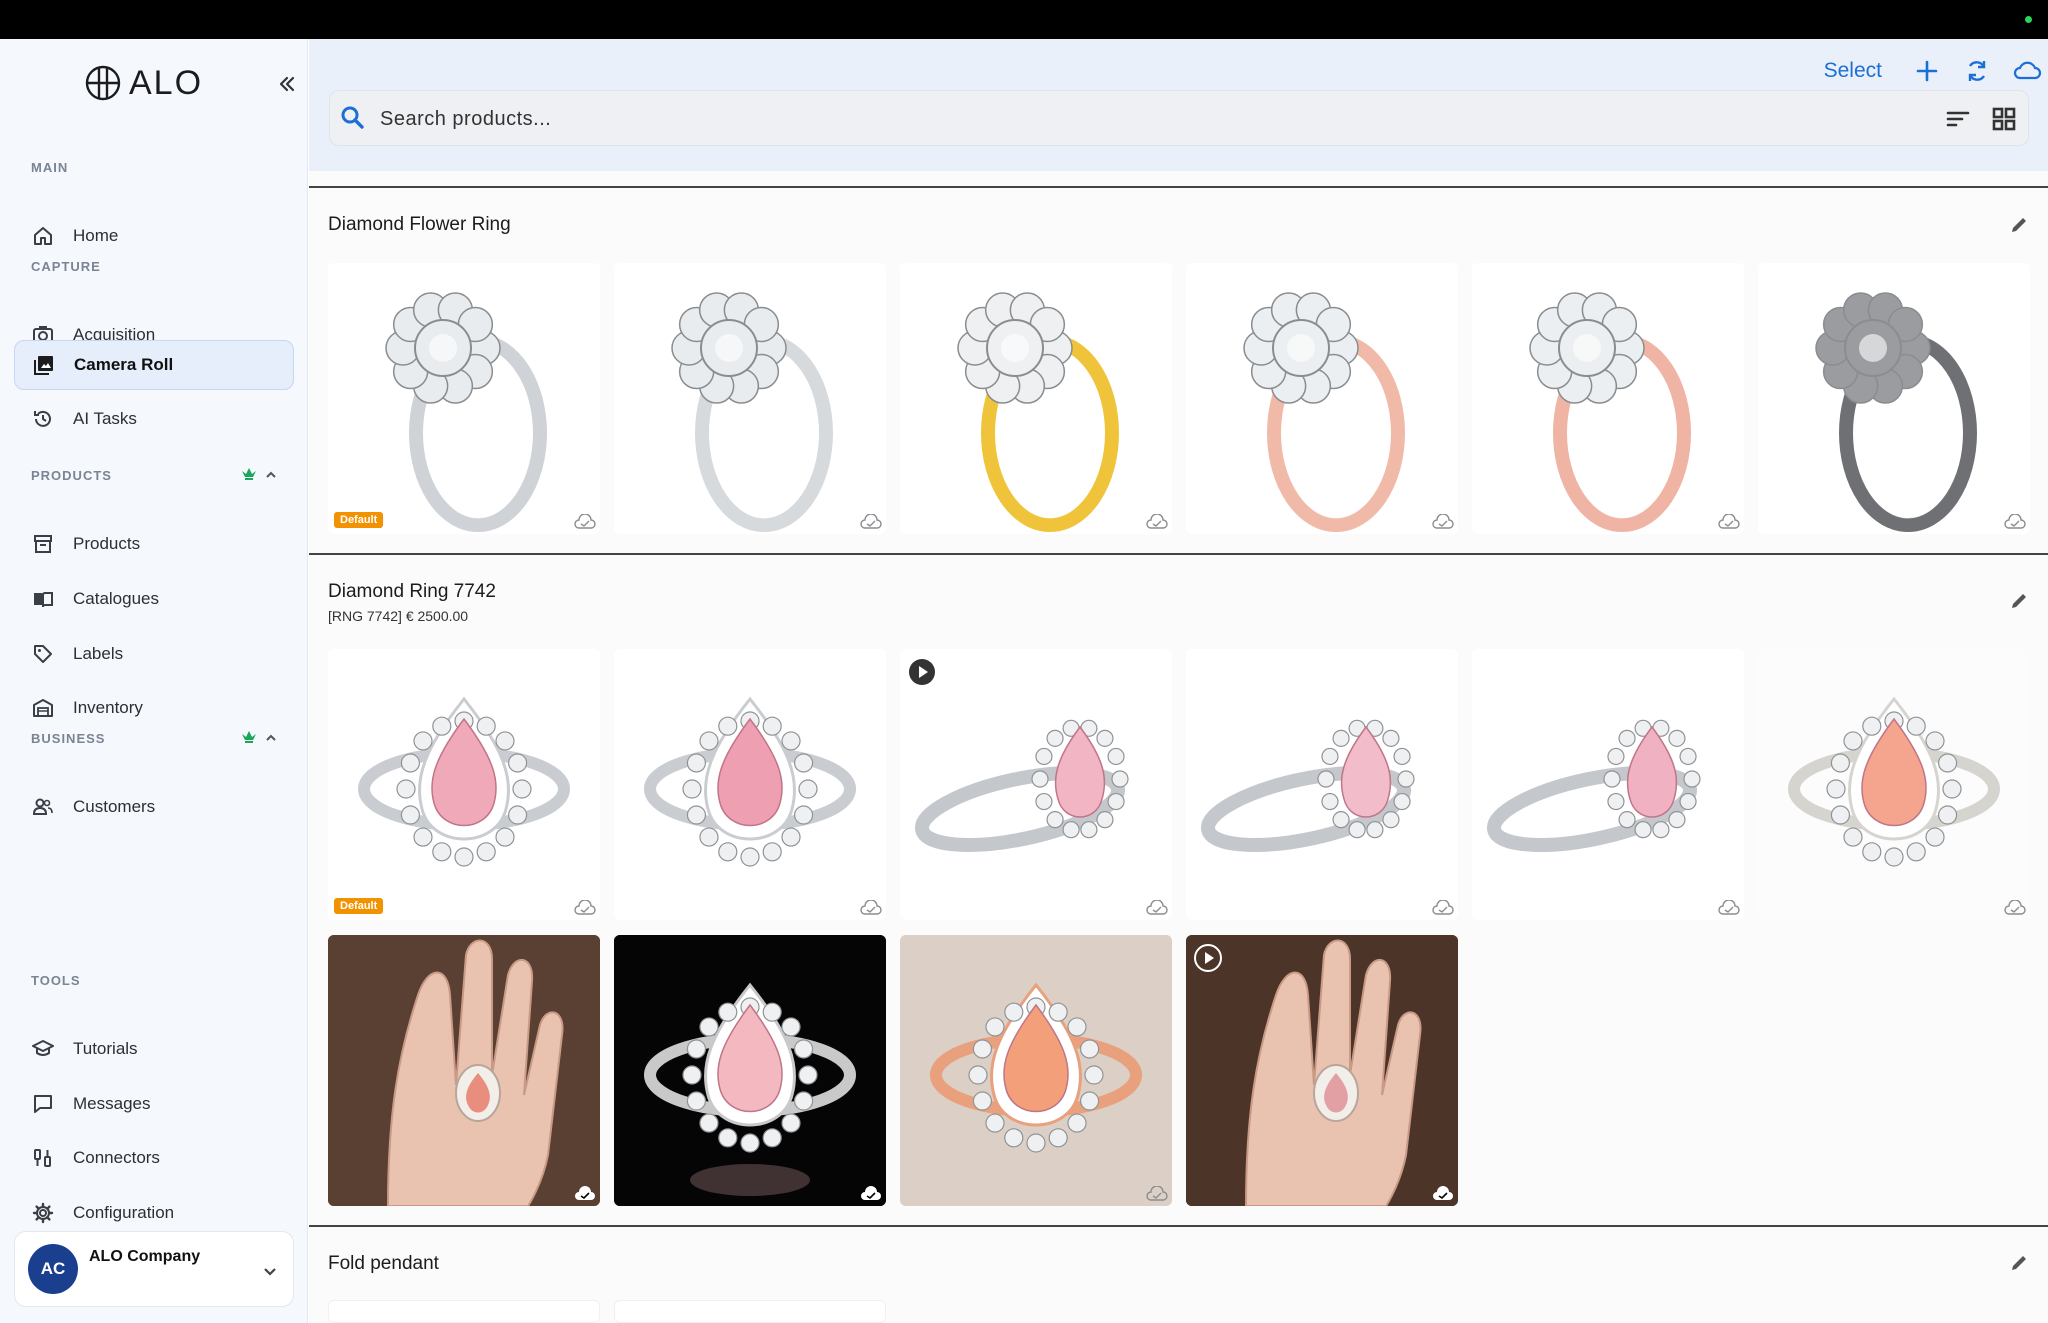 Image resolution: width=2048 pixels, height=1323 pixels. What do you see at coordinates (68, 738) in the screenshot?
I see `section-label-business: BUSINESS` at bounding box center [68, 738].